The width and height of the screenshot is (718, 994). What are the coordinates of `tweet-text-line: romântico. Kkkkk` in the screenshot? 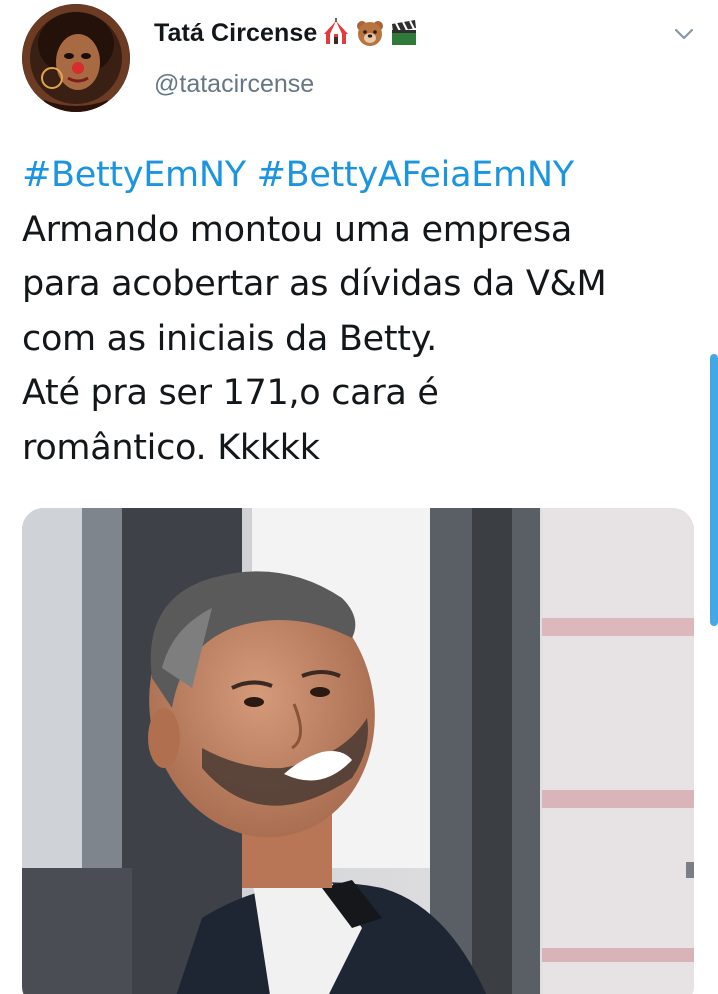 It's located at (171, 447).